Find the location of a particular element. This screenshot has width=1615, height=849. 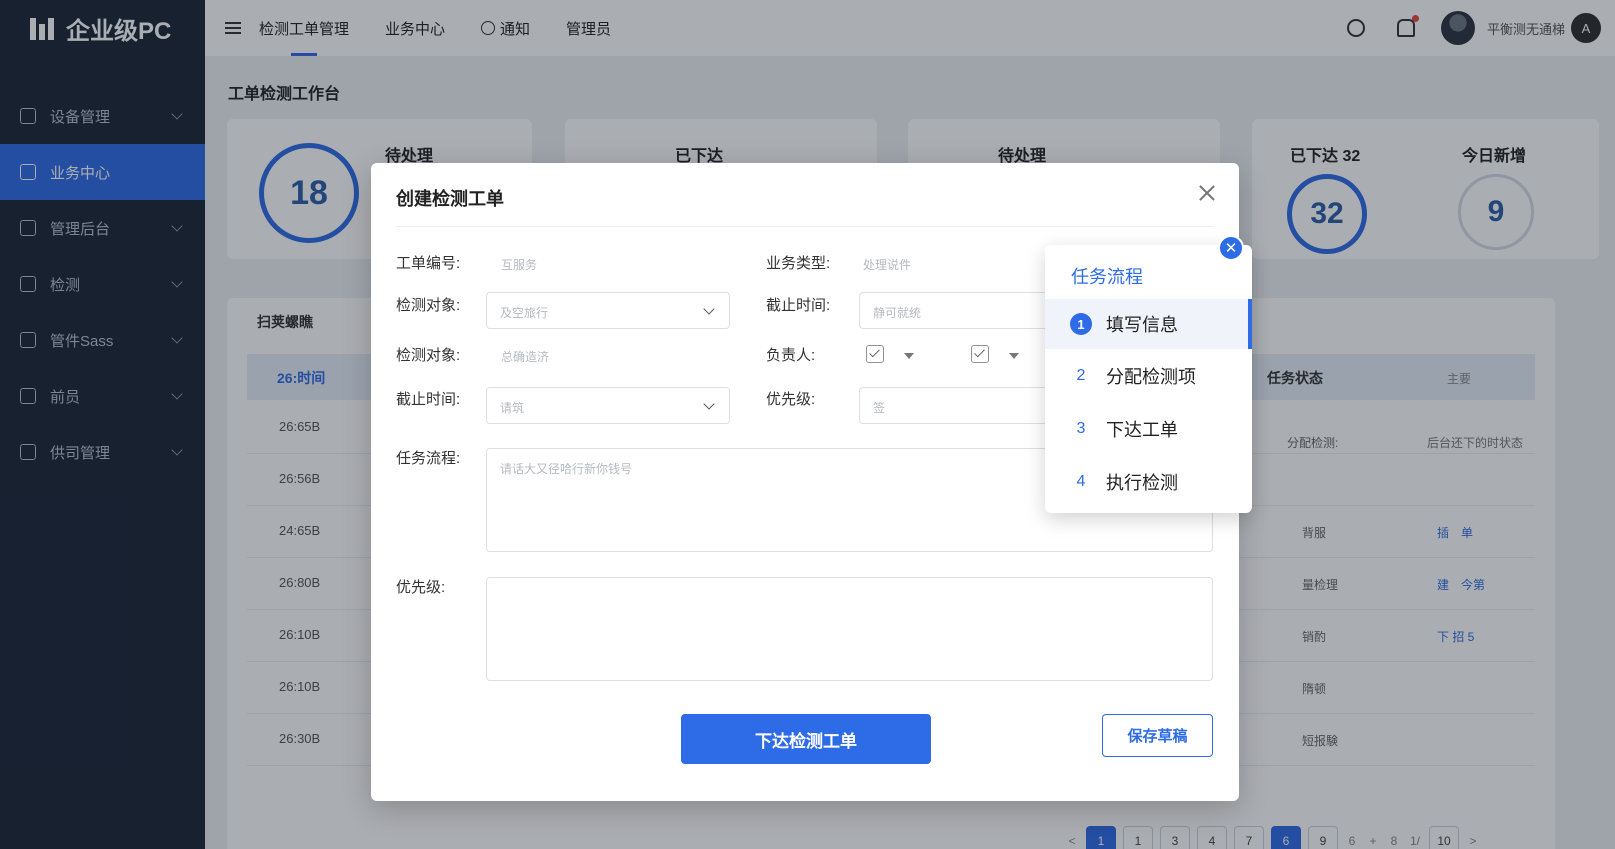

deadline-input-value: 静可就统 is located at coordinates (897, 313).